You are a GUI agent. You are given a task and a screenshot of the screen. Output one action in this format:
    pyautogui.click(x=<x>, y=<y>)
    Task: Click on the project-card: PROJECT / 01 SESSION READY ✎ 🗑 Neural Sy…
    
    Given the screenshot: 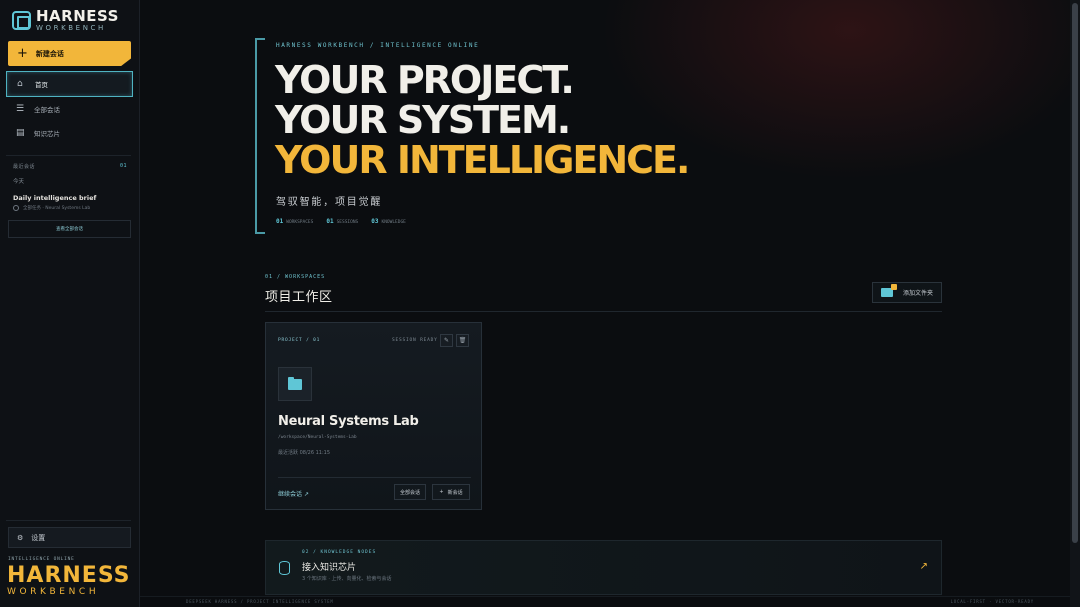 What is the action you would take?
    pyautogui.click(x=373, y=416)
    